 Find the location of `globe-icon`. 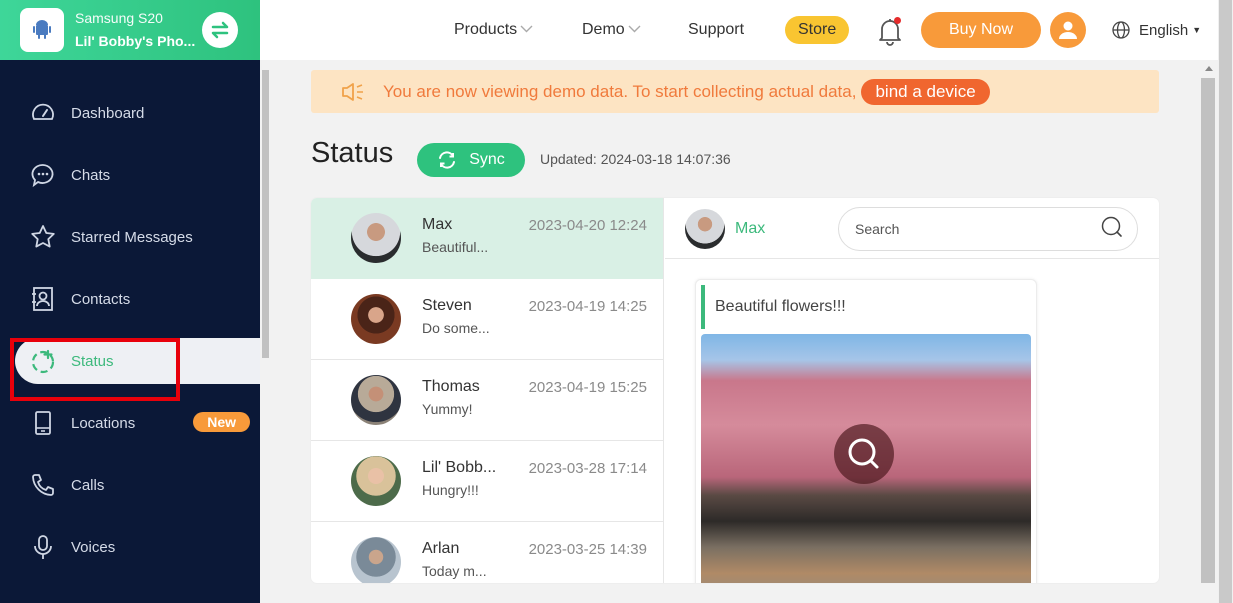

globe-icon is located at coordinates (1121, 30).